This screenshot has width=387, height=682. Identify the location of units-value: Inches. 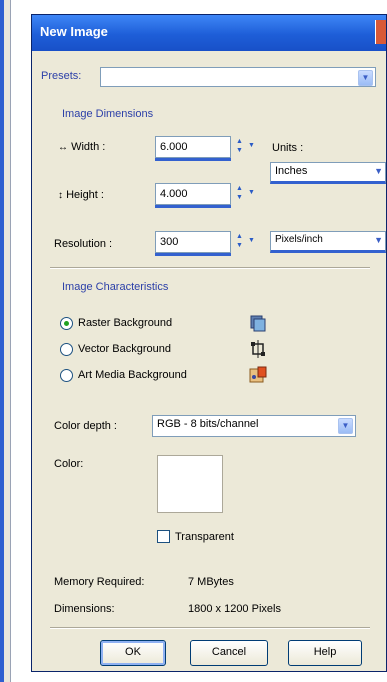
(291, 171).